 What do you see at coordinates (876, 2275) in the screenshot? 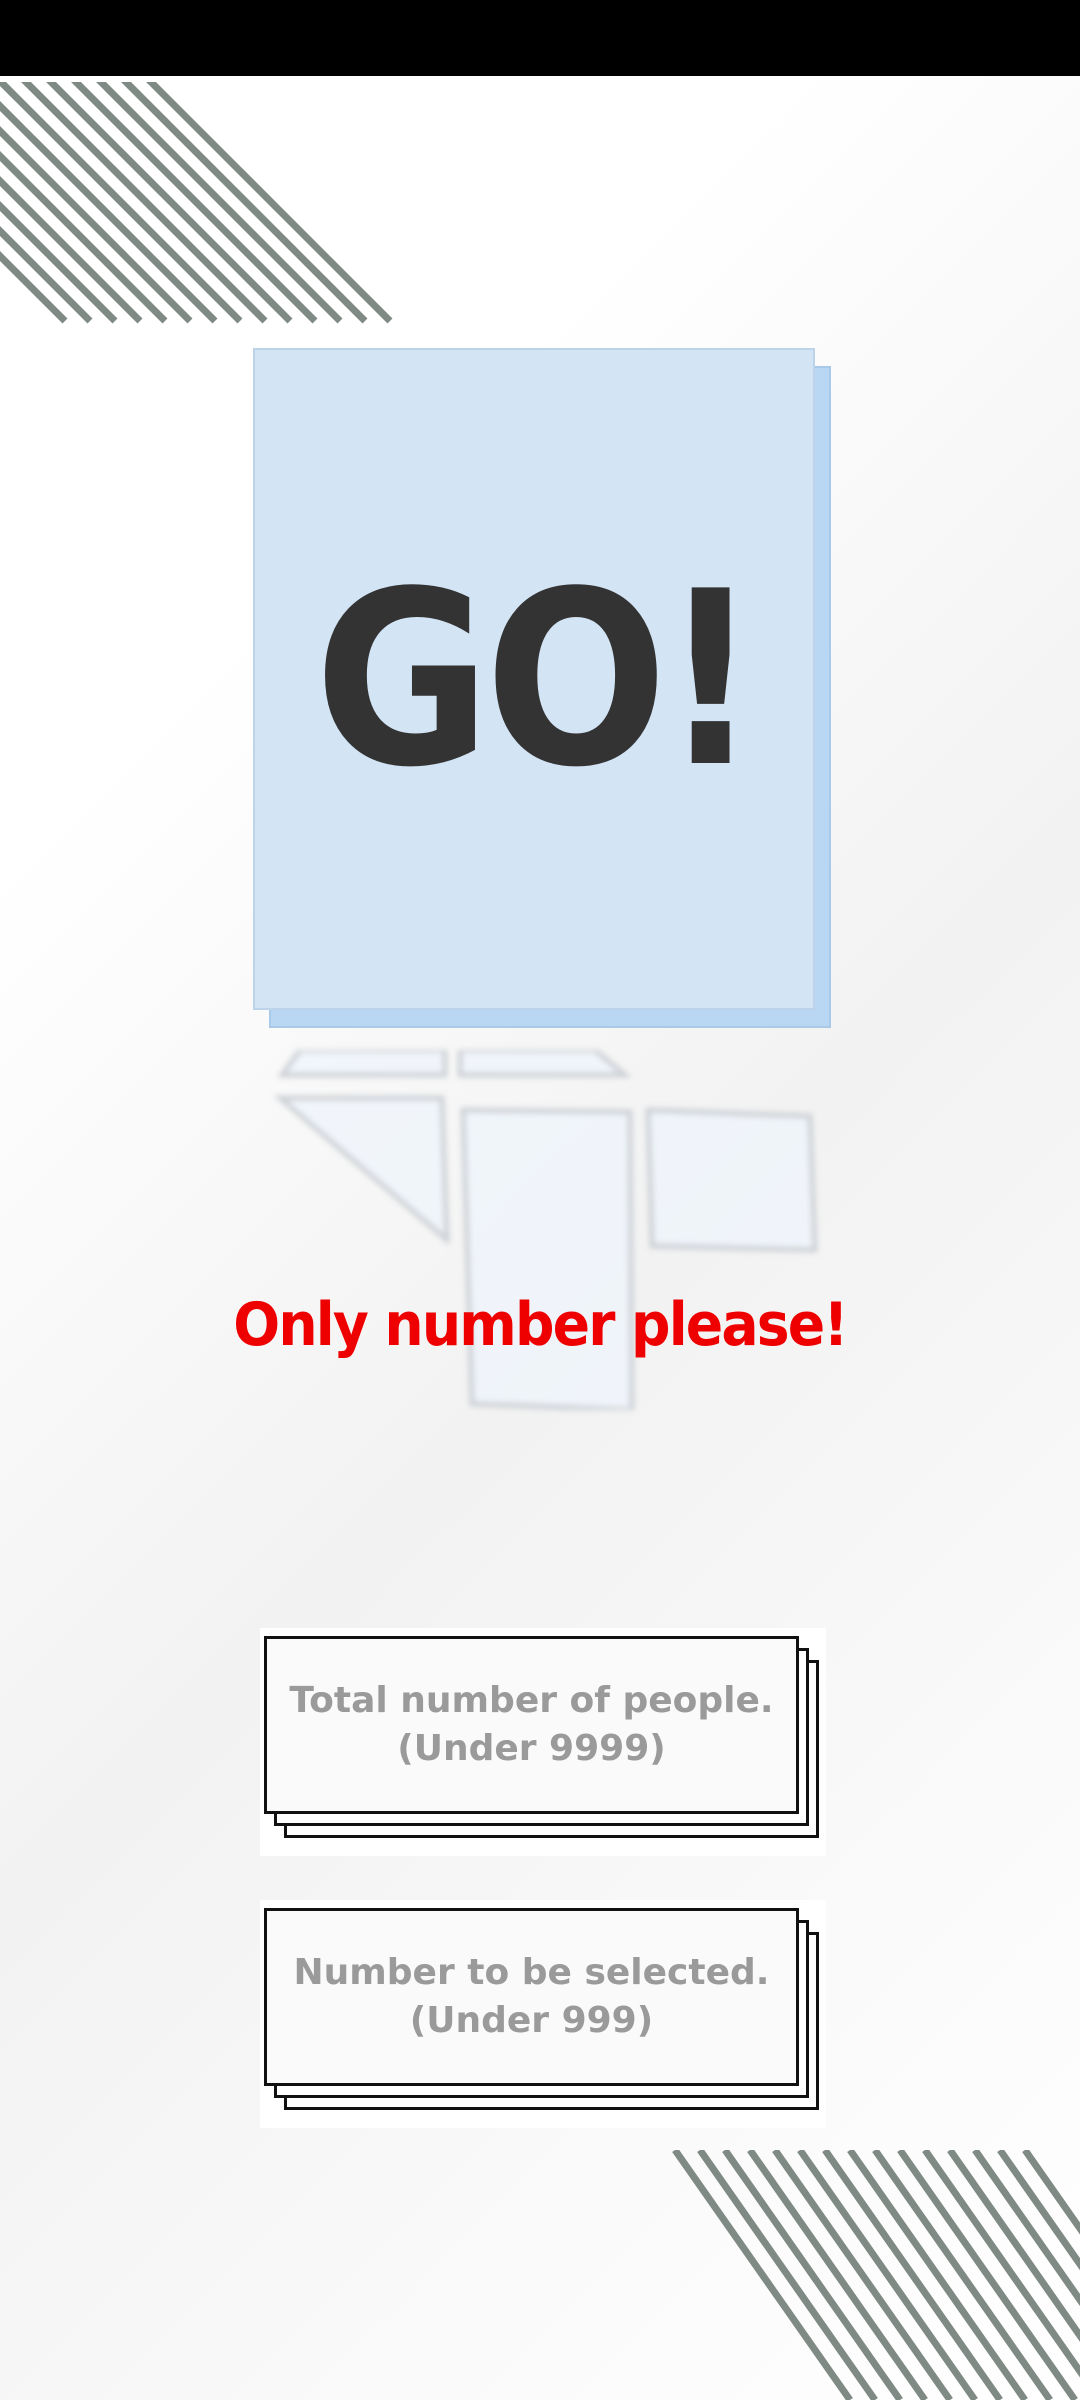
I see `decorative-stripes-bottom` at bounding box center [876, 2275].